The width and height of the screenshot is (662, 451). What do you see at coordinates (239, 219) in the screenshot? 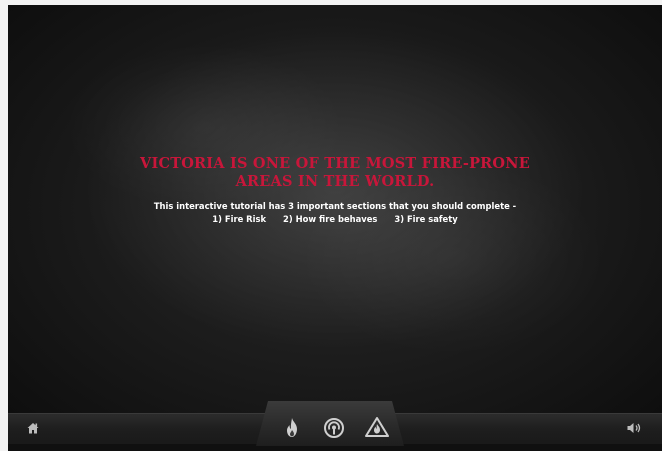
I see `section-fire-risk: 1) Fire Risk` at bounding box center [239, 219].